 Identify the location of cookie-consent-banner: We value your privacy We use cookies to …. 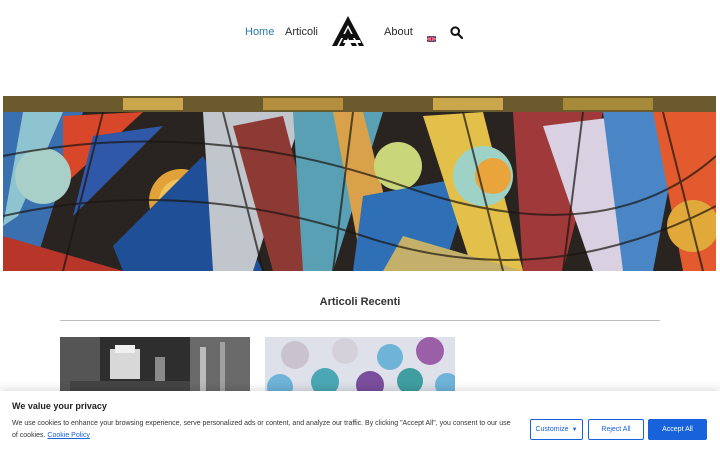
(360, 420).